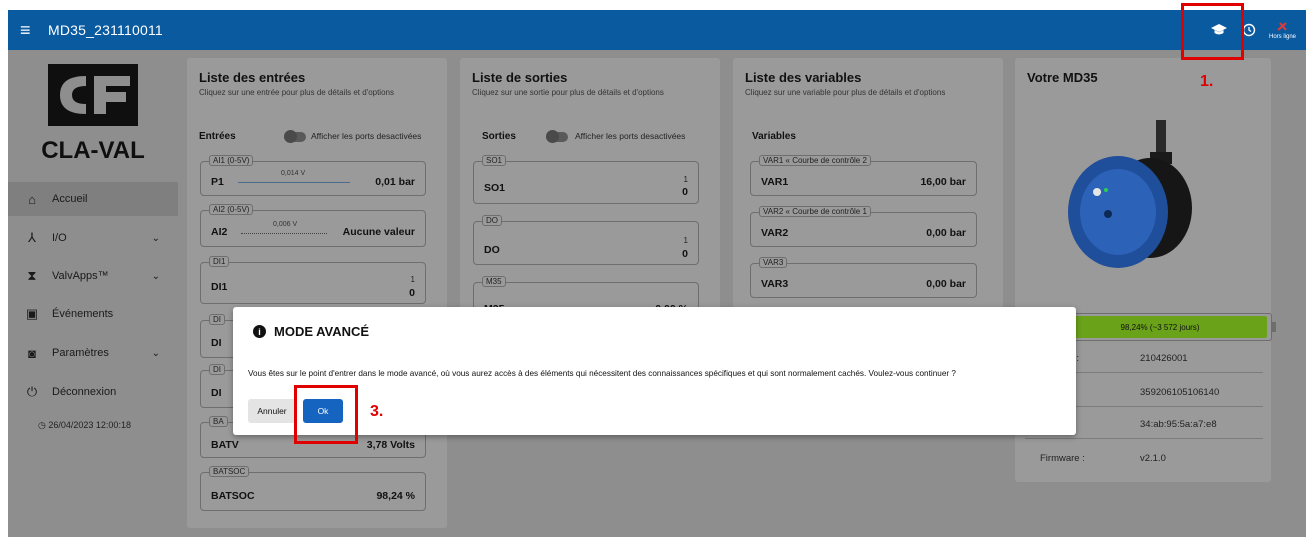 The width and height of the screenshot is (1311, 537). Describe the element at coordinates (499, 136) in the screenshot. I see `section-label: Sorties` at that location.